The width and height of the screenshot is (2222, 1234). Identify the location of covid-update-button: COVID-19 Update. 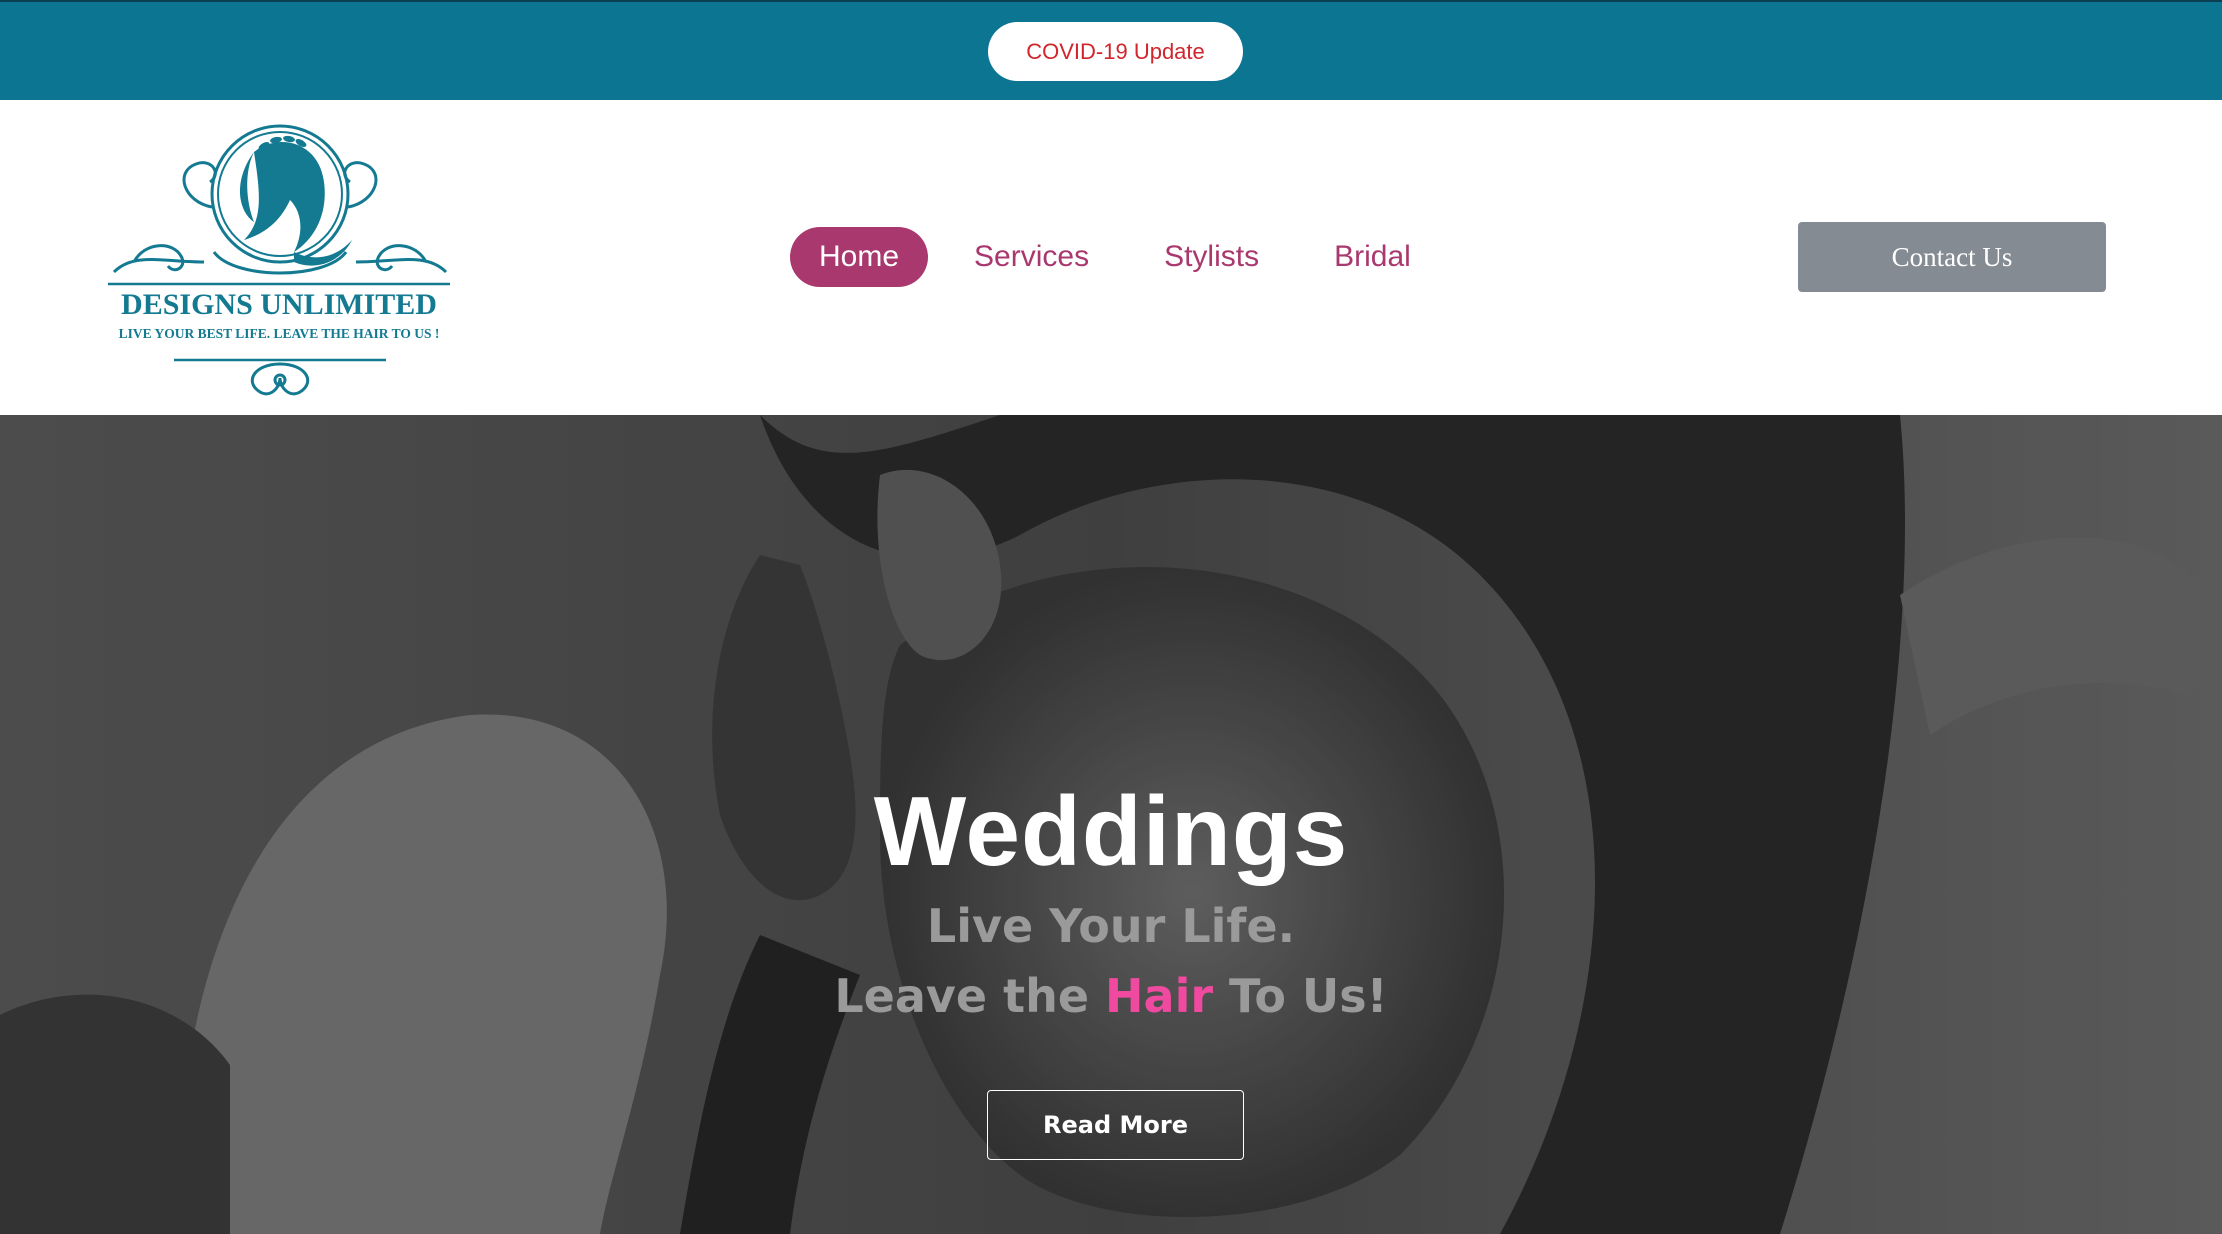
(1115, 51).